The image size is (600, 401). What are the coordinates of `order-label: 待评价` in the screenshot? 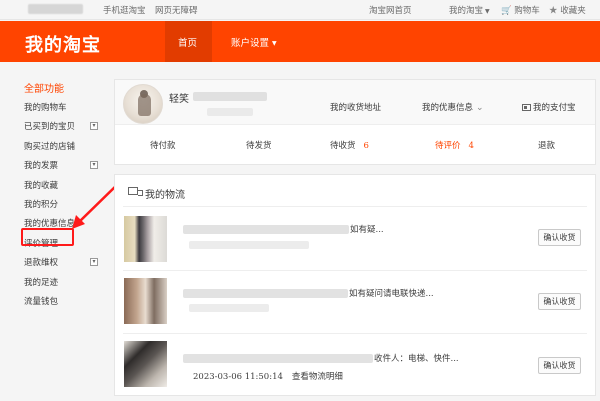 It's located at (448, 146).